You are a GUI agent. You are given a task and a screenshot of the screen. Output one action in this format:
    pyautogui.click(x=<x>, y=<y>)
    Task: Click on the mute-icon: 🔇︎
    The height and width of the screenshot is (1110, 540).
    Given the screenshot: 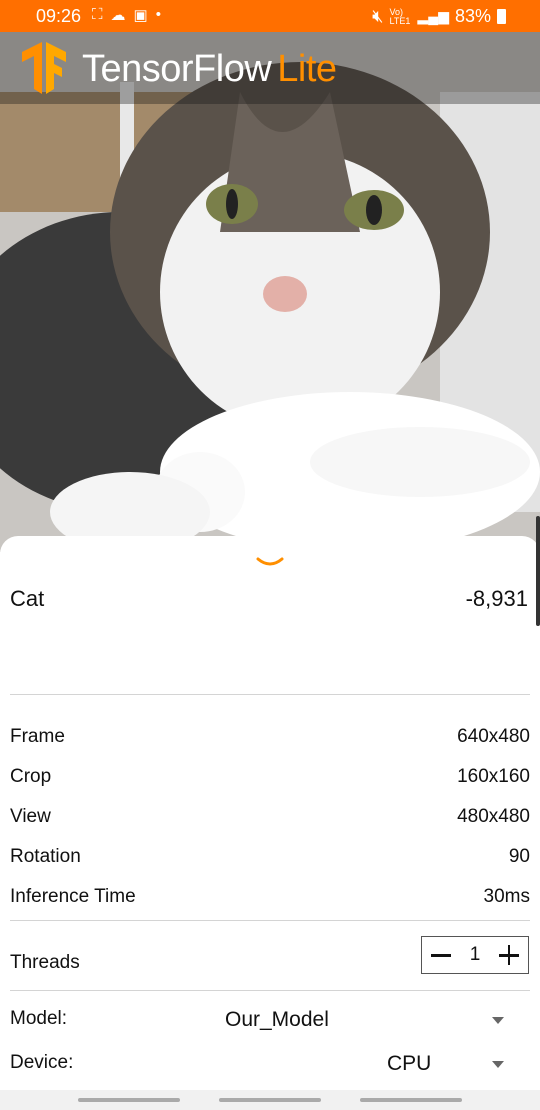 What is the action you would take?
    pyautogui.click(x=378, y=16)
    